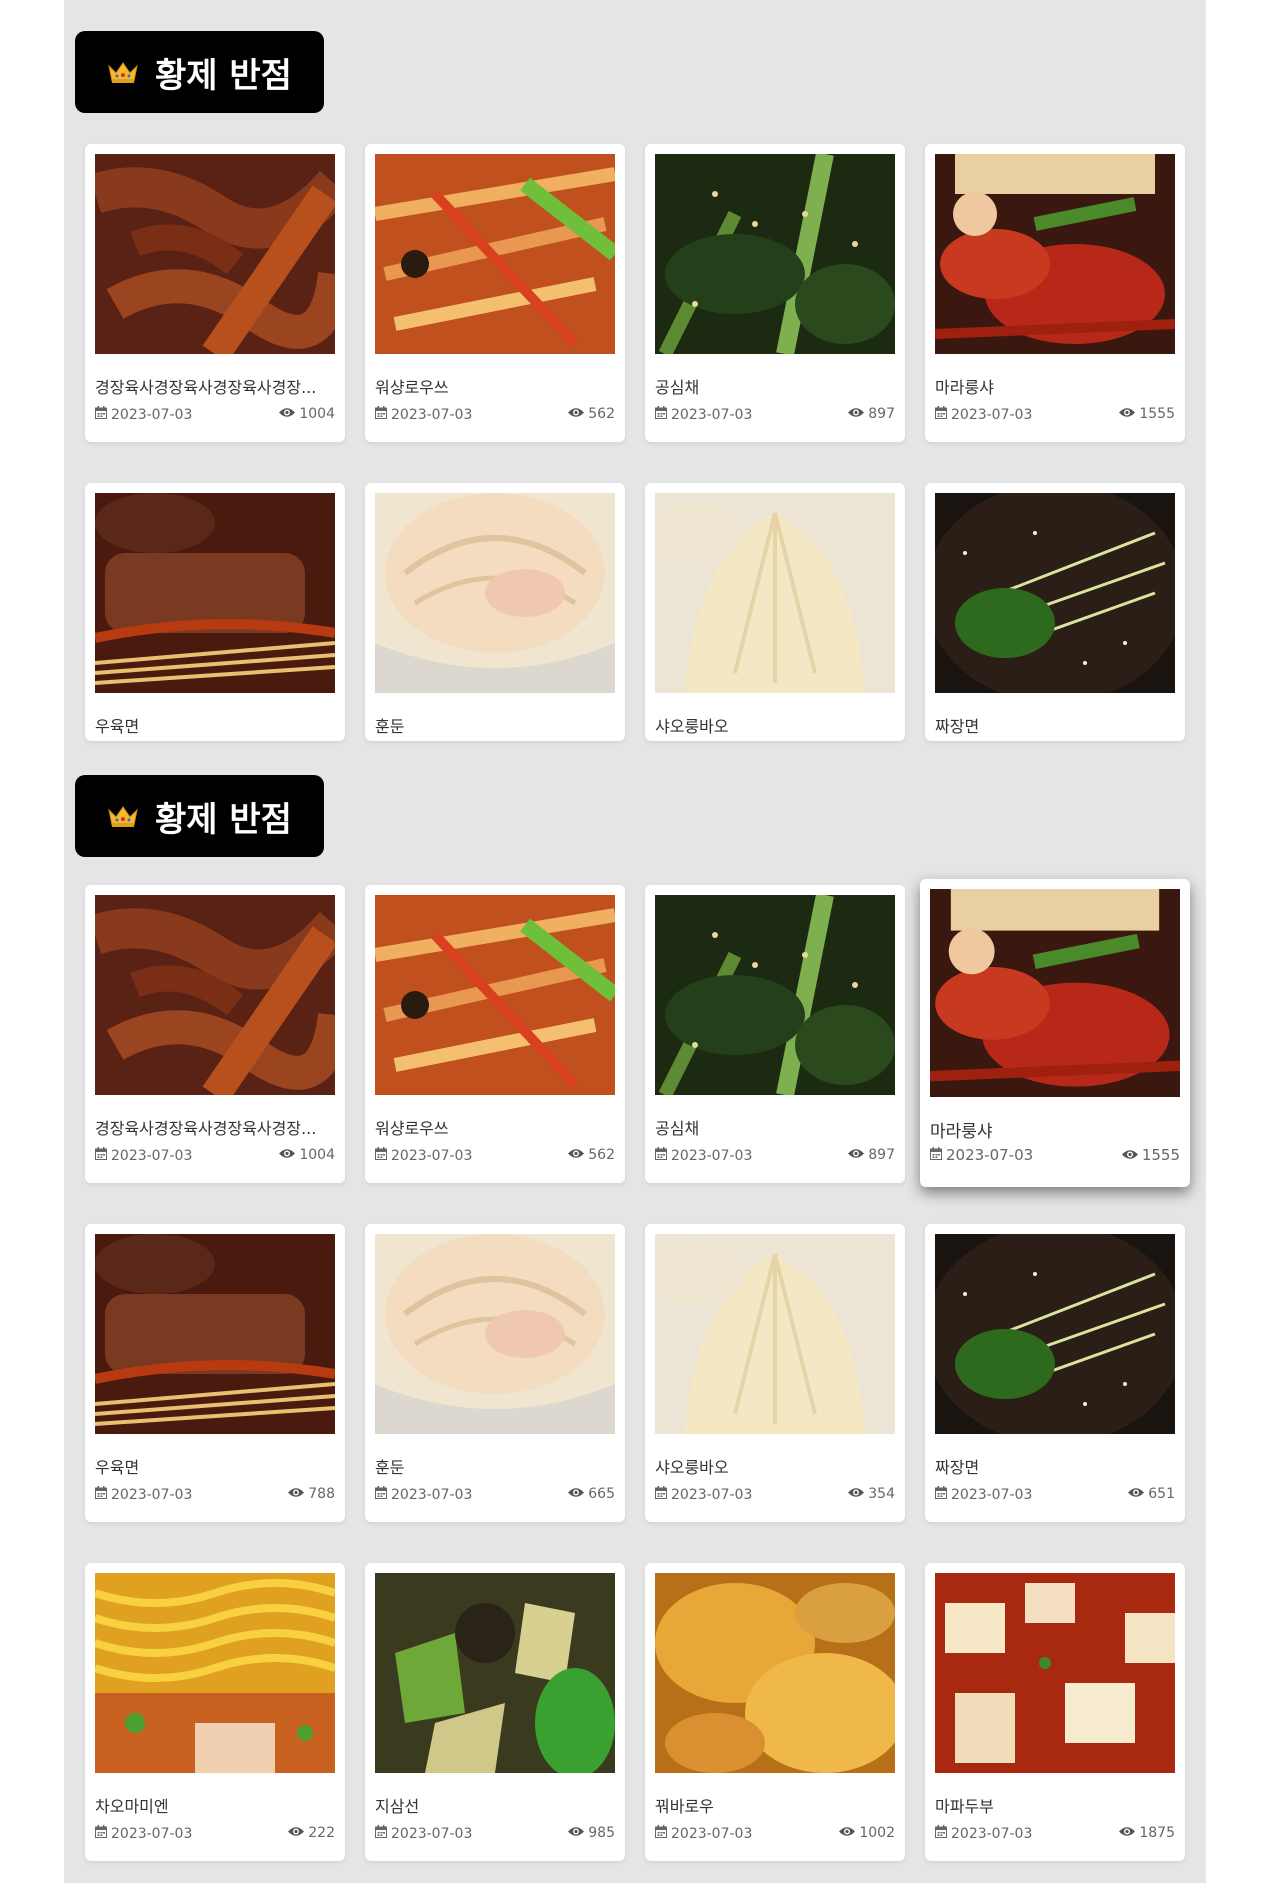 Image resolution: width=1271 pixels, height=1883 pixels. What do you see at coordinates (1055, 1805) in the screenshot?
I see `menu-title: 마파두부` at bounding box center [1055, 1805].